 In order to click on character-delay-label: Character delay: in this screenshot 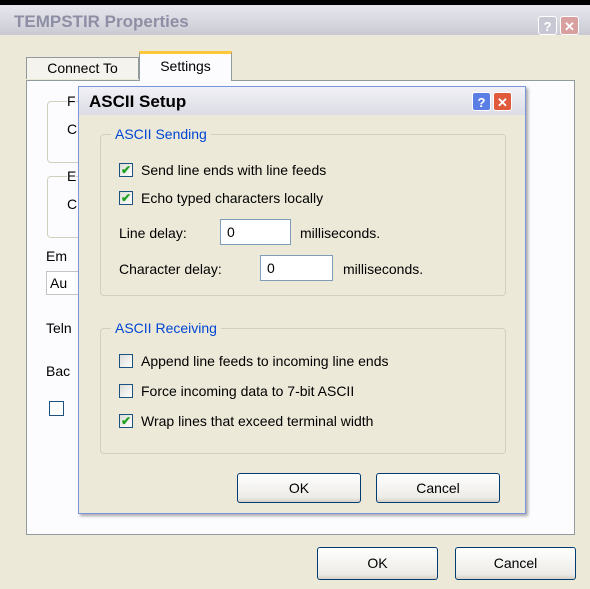, I will do `click(170, 269)`.